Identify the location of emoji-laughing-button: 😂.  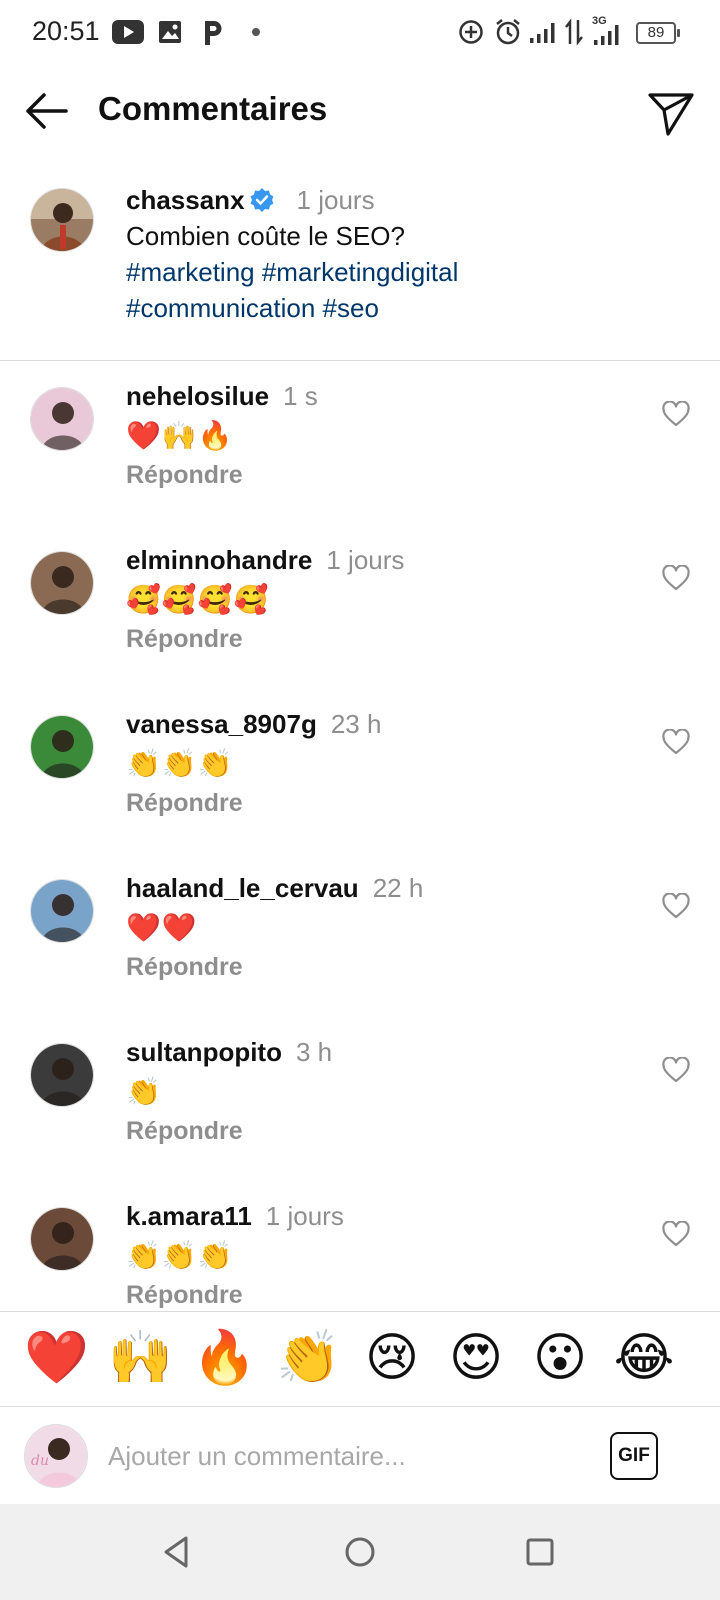
(644, 1358).